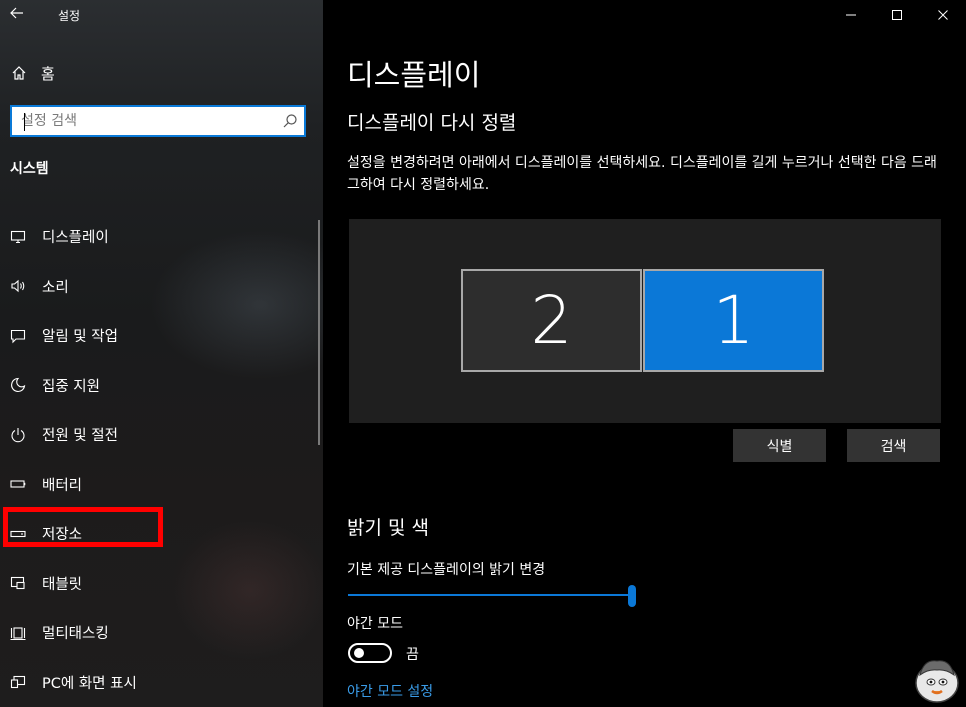 The height and width of the screenshot is (707, 966). I want to click on home-link: 홈, so click(161, 73).